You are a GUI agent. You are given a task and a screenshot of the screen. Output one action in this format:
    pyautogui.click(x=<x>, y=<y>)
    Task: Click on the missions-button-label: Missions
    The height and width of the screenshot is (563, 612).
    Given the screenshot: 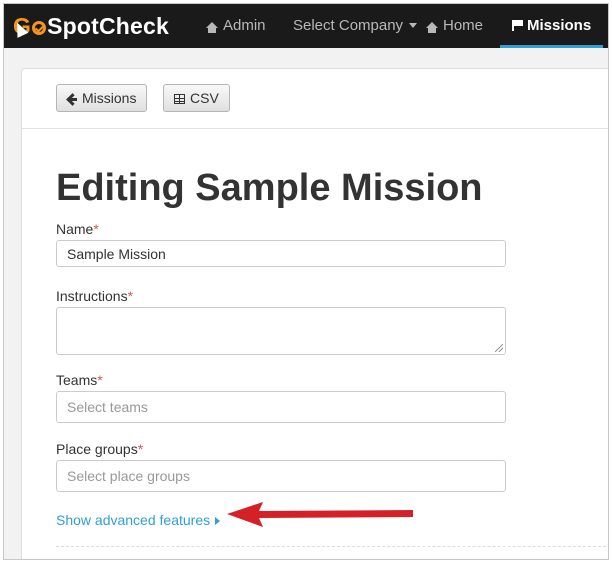 What is the action you would take?
    pyautogui.click(x=109, y=98)
    